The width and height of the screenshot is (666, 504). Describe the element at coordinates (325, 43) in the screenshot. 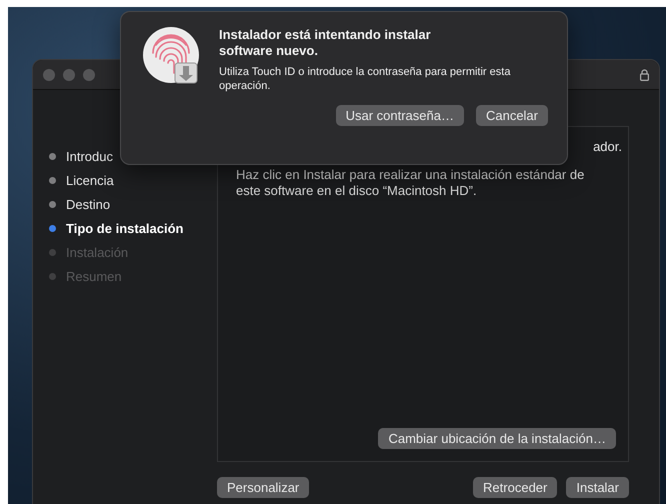

I see `dialog-title: Instalador está intentando instalar software nuevo.` at that location.